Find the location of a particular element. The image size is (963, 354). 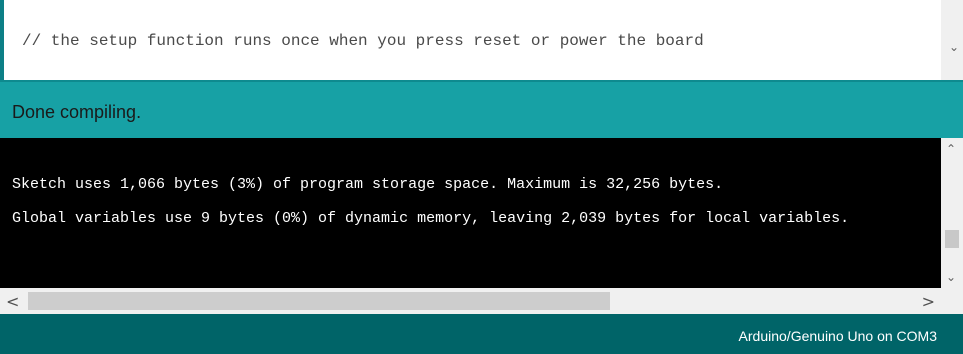

console-vertical-scrollbar: ⌃ ⌄ is located at coordinates (952, 213).